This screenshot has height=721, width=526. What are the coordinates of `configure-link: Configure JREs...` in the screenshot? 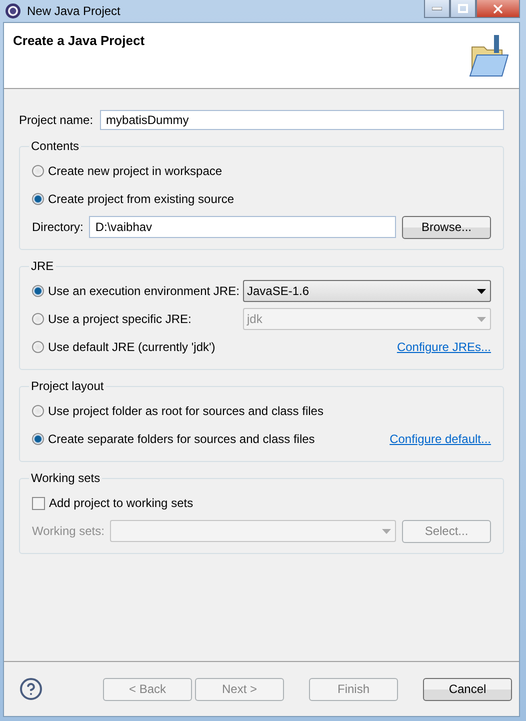 It's located at (443, 347).